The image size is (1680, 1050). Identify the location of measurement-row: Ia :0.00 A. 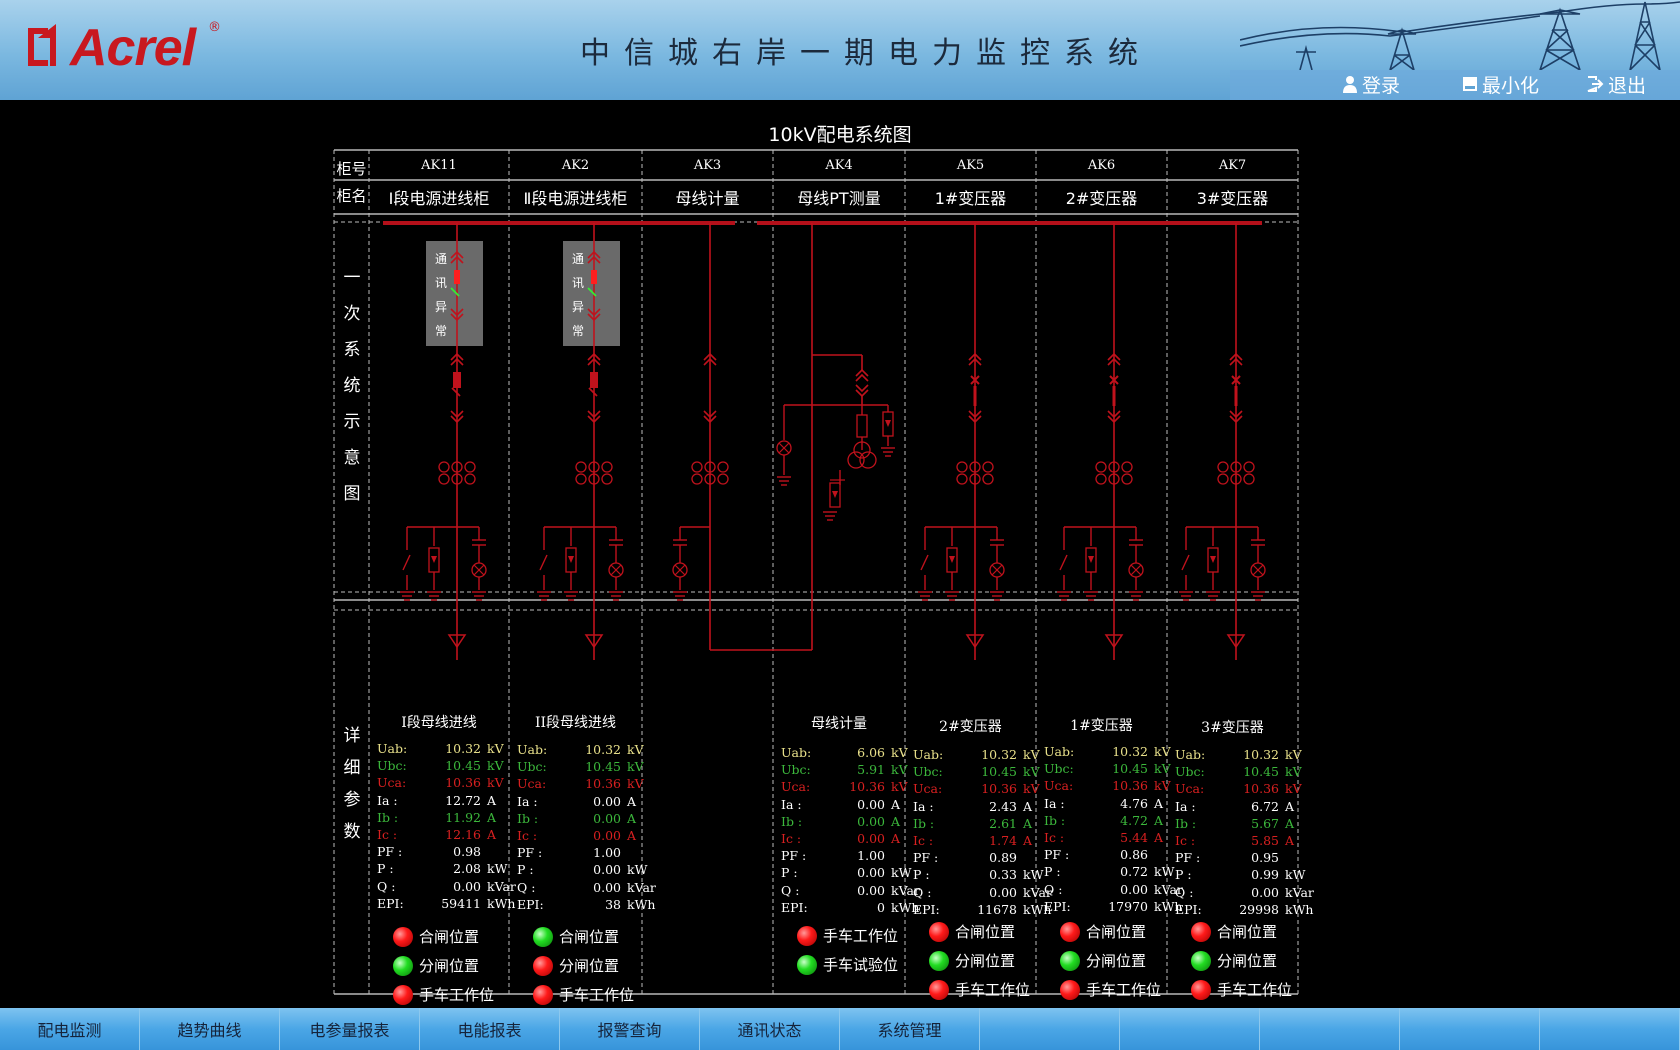
(577, 801).